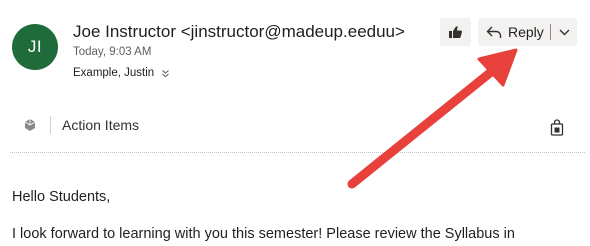 The height and width of the screenshot is (246, 590). I want to click on reply-options-button, so click(564, 32).